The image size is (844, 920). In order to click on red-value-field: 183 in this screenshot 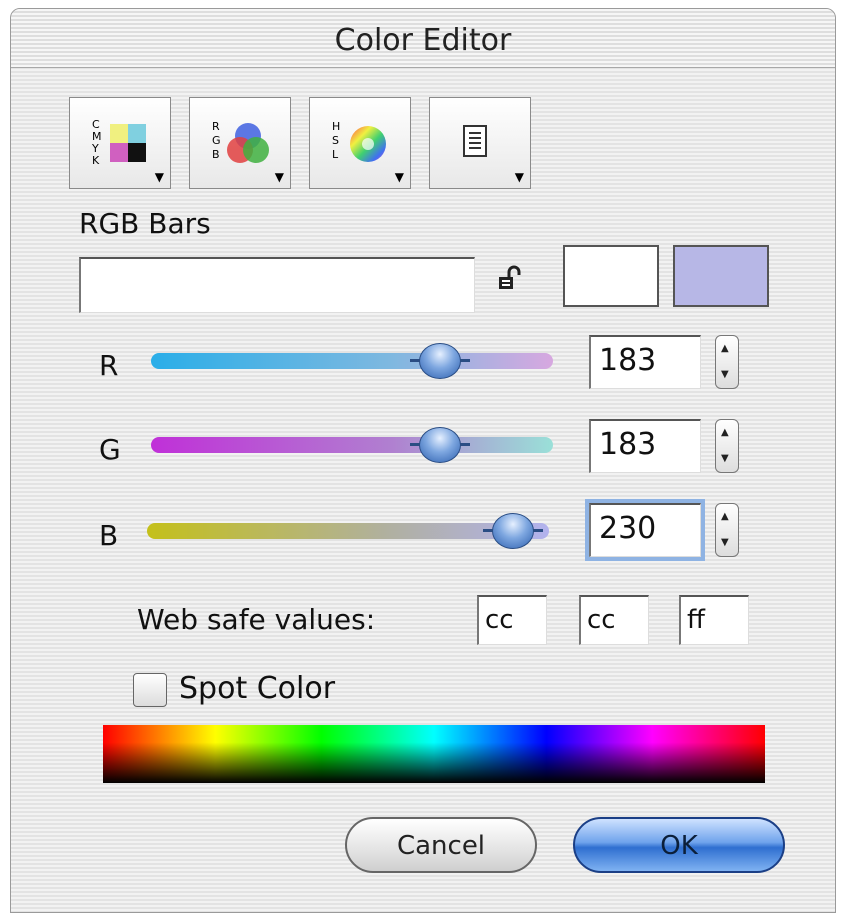, I will do `click(645, 362)`.